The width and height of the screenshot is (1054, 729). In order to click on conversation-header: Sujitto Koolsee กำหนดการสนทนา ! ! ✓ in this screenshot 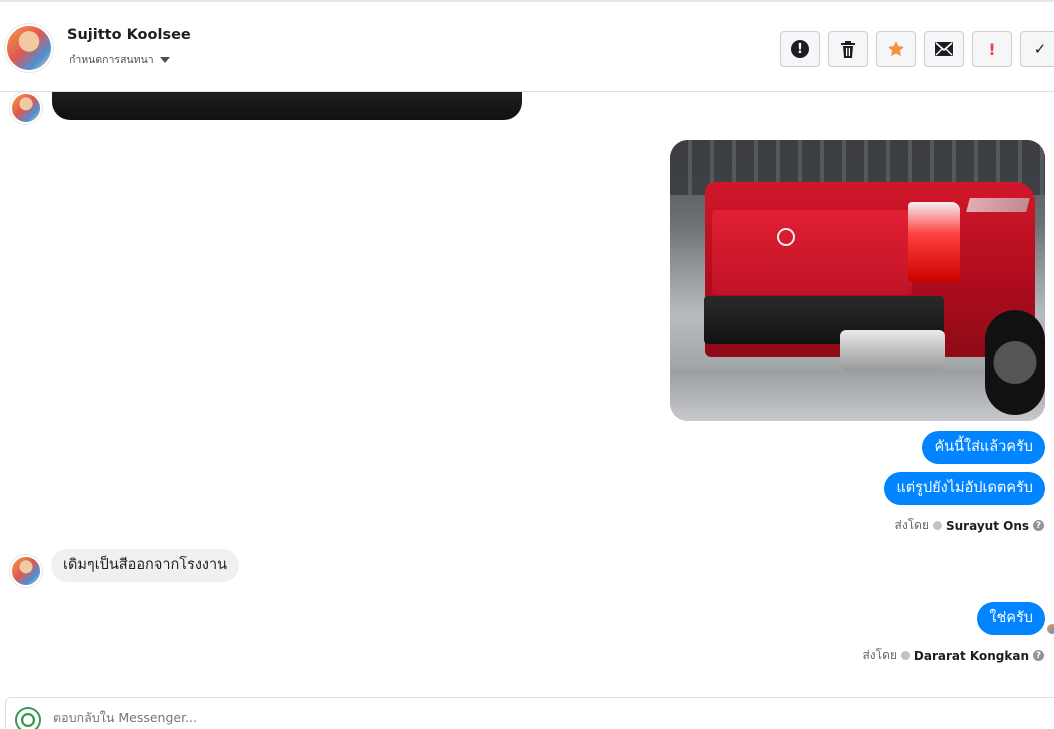, I will do `click(527, 46)`.